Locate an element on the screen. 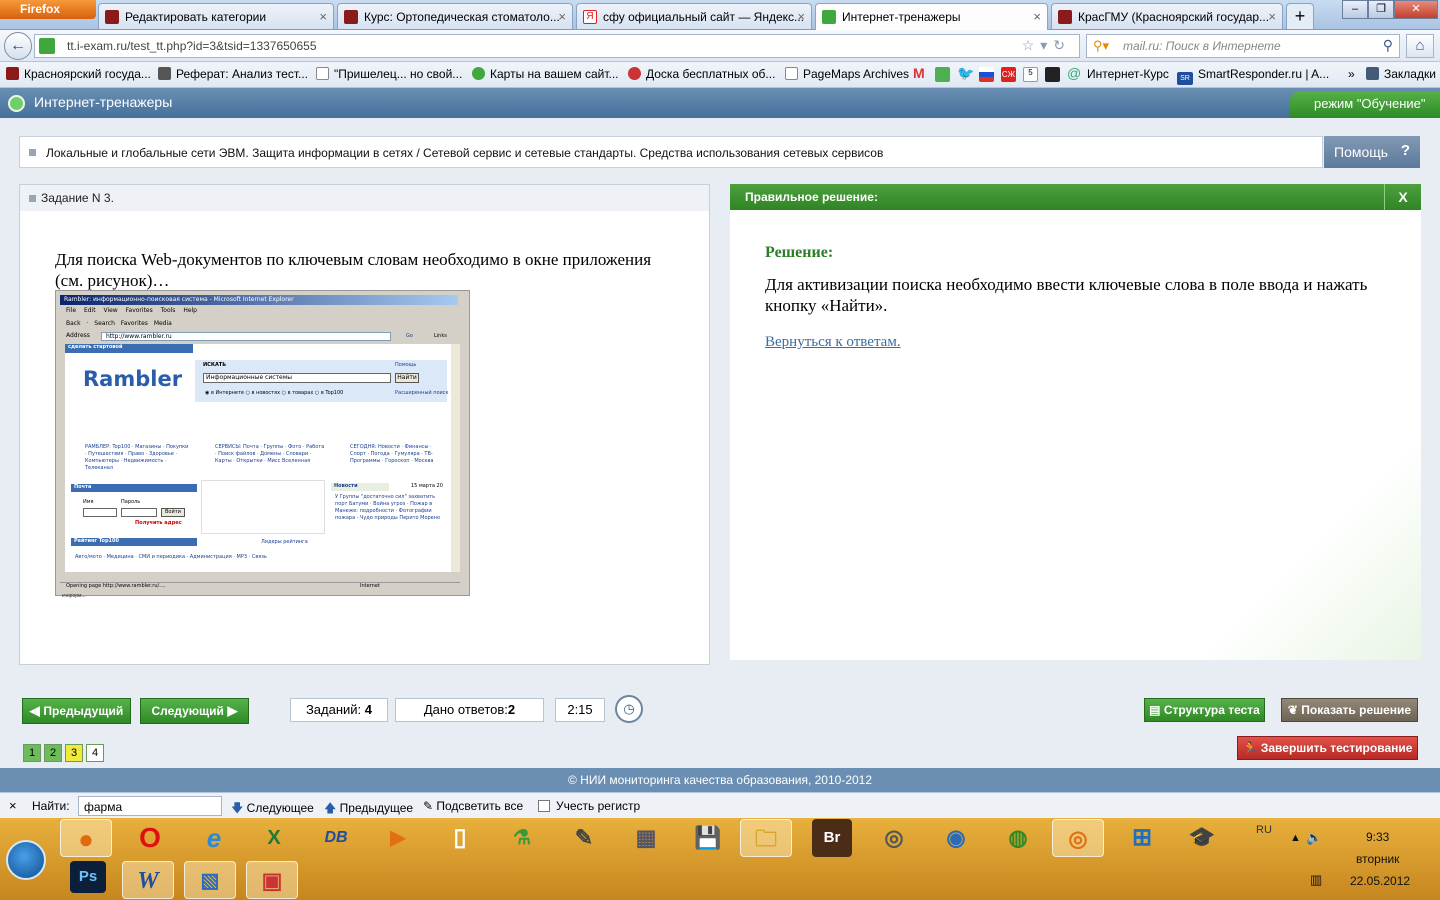 The width and height of the screenshot is (1440, 900). excel-icon: X is located at coordinates (274, 838).